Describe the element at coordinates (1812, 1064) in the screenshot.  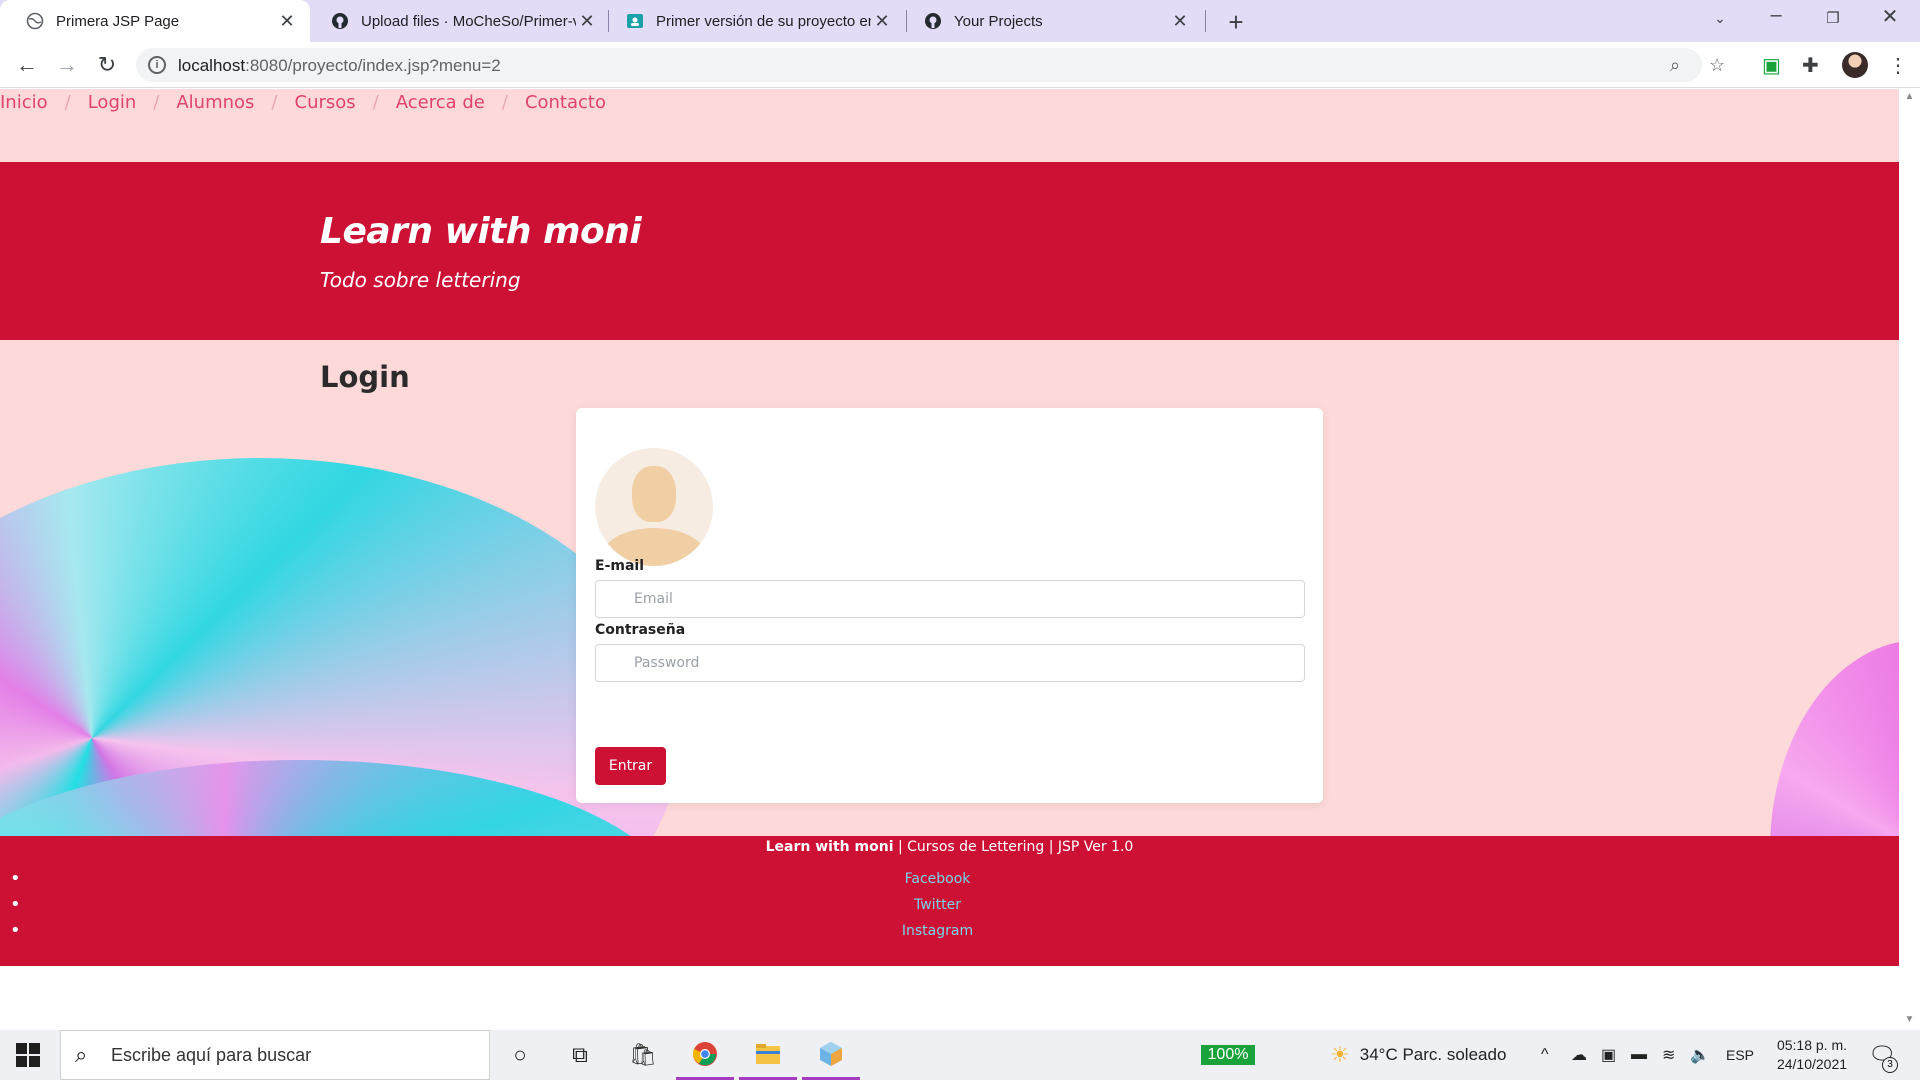
I see `clock-date: 24/10/2021` at that location.